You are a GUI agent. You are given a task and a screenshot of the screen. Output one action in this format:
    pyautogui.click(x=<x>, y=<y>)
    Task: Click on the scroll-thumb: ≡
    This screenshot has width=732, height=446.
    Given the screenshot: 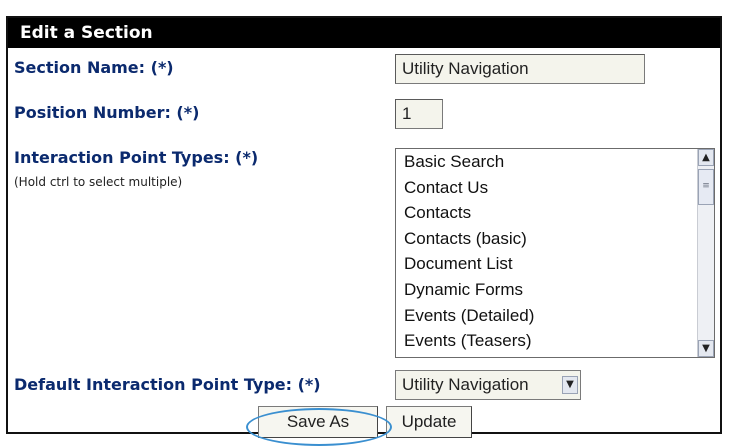 What is the action you would take?
    pyautogui.click(x=706, y=187)
    